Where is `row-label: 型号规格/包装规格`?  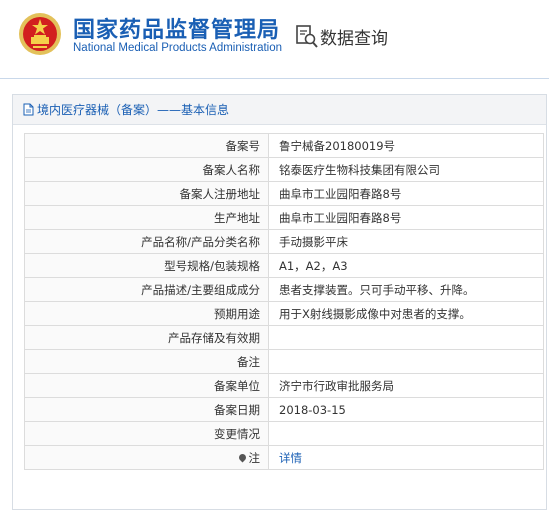 row-label: 型号规格/包装规格 is located at coordinates (146, 265).